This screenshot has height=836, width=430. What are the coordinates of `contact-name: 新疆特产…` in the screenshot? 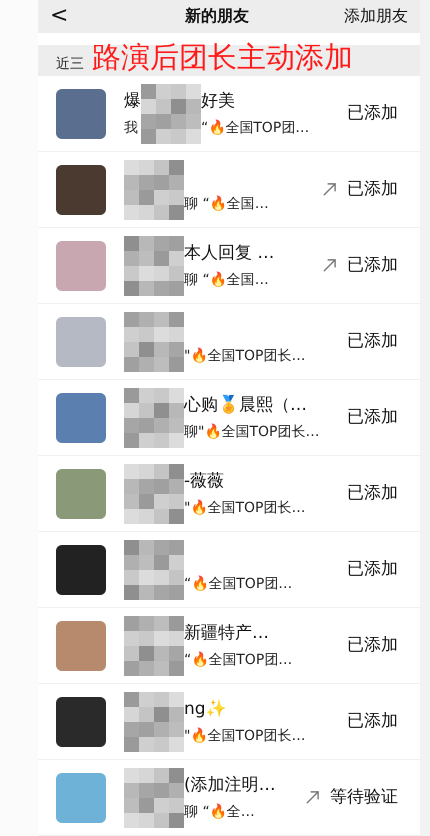 It's located at (227, 633).